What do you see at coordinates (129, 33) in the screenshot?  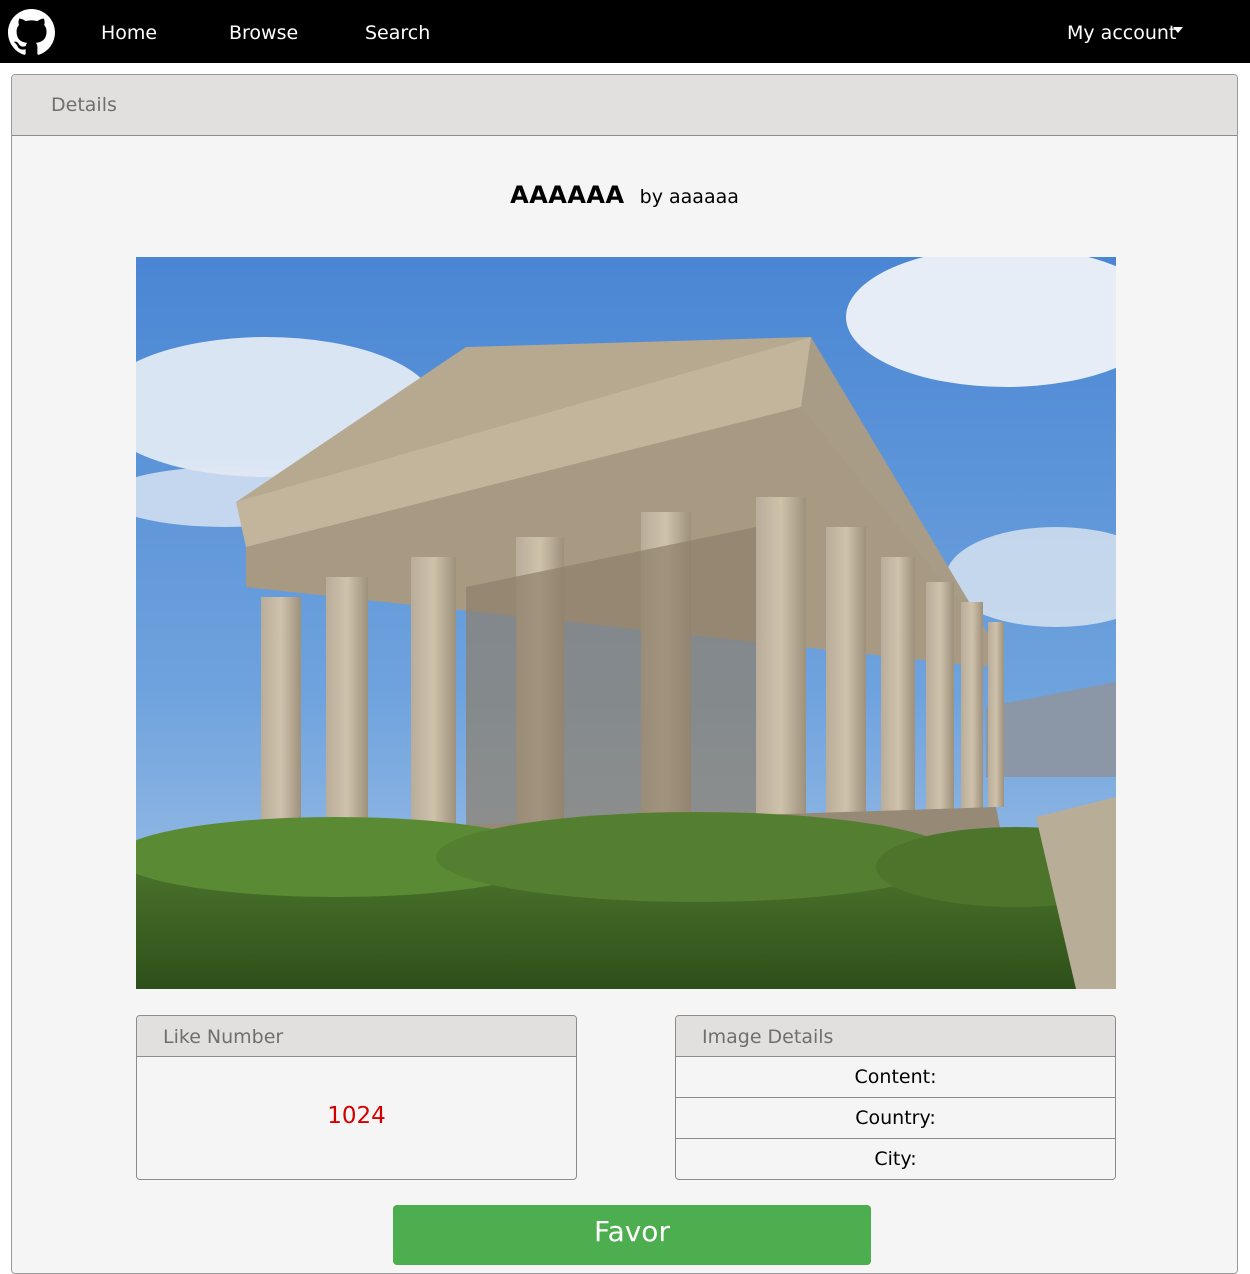 I see `nav-home-link: Home` at bounding box center [129, 33].